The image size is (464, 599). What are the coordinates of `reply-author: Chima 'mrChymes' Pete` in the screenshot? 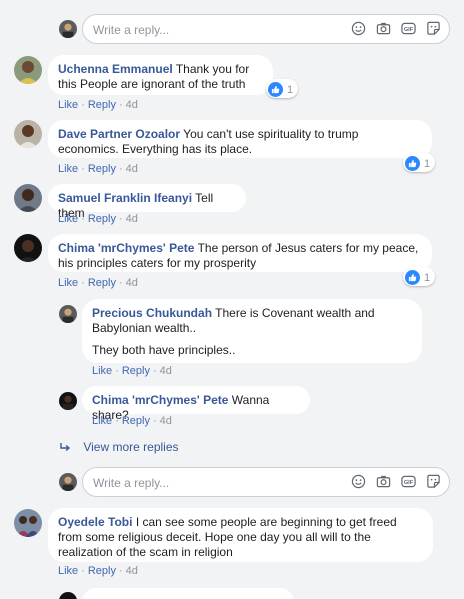 It's located at (160, 400).